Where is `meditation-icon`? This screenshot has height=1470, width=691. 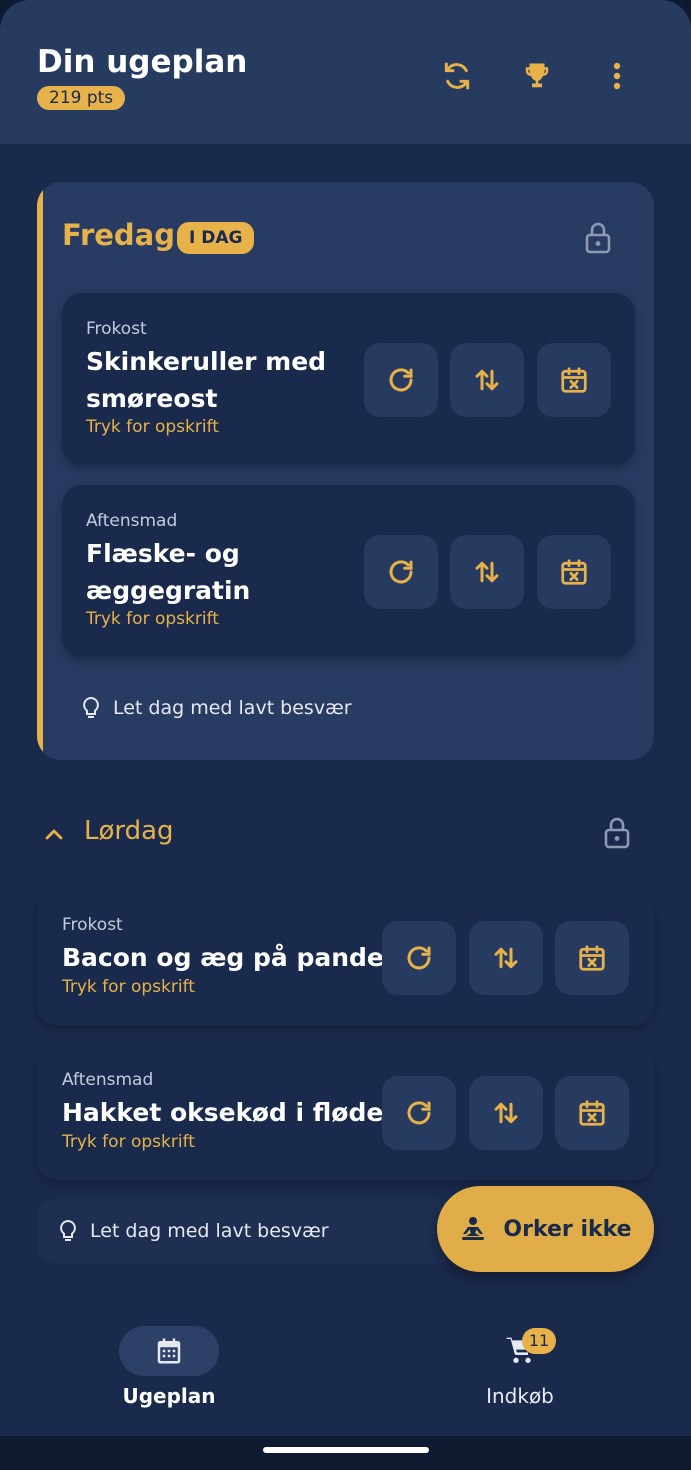 meditation-icon is located at coordinates (473, 1229).